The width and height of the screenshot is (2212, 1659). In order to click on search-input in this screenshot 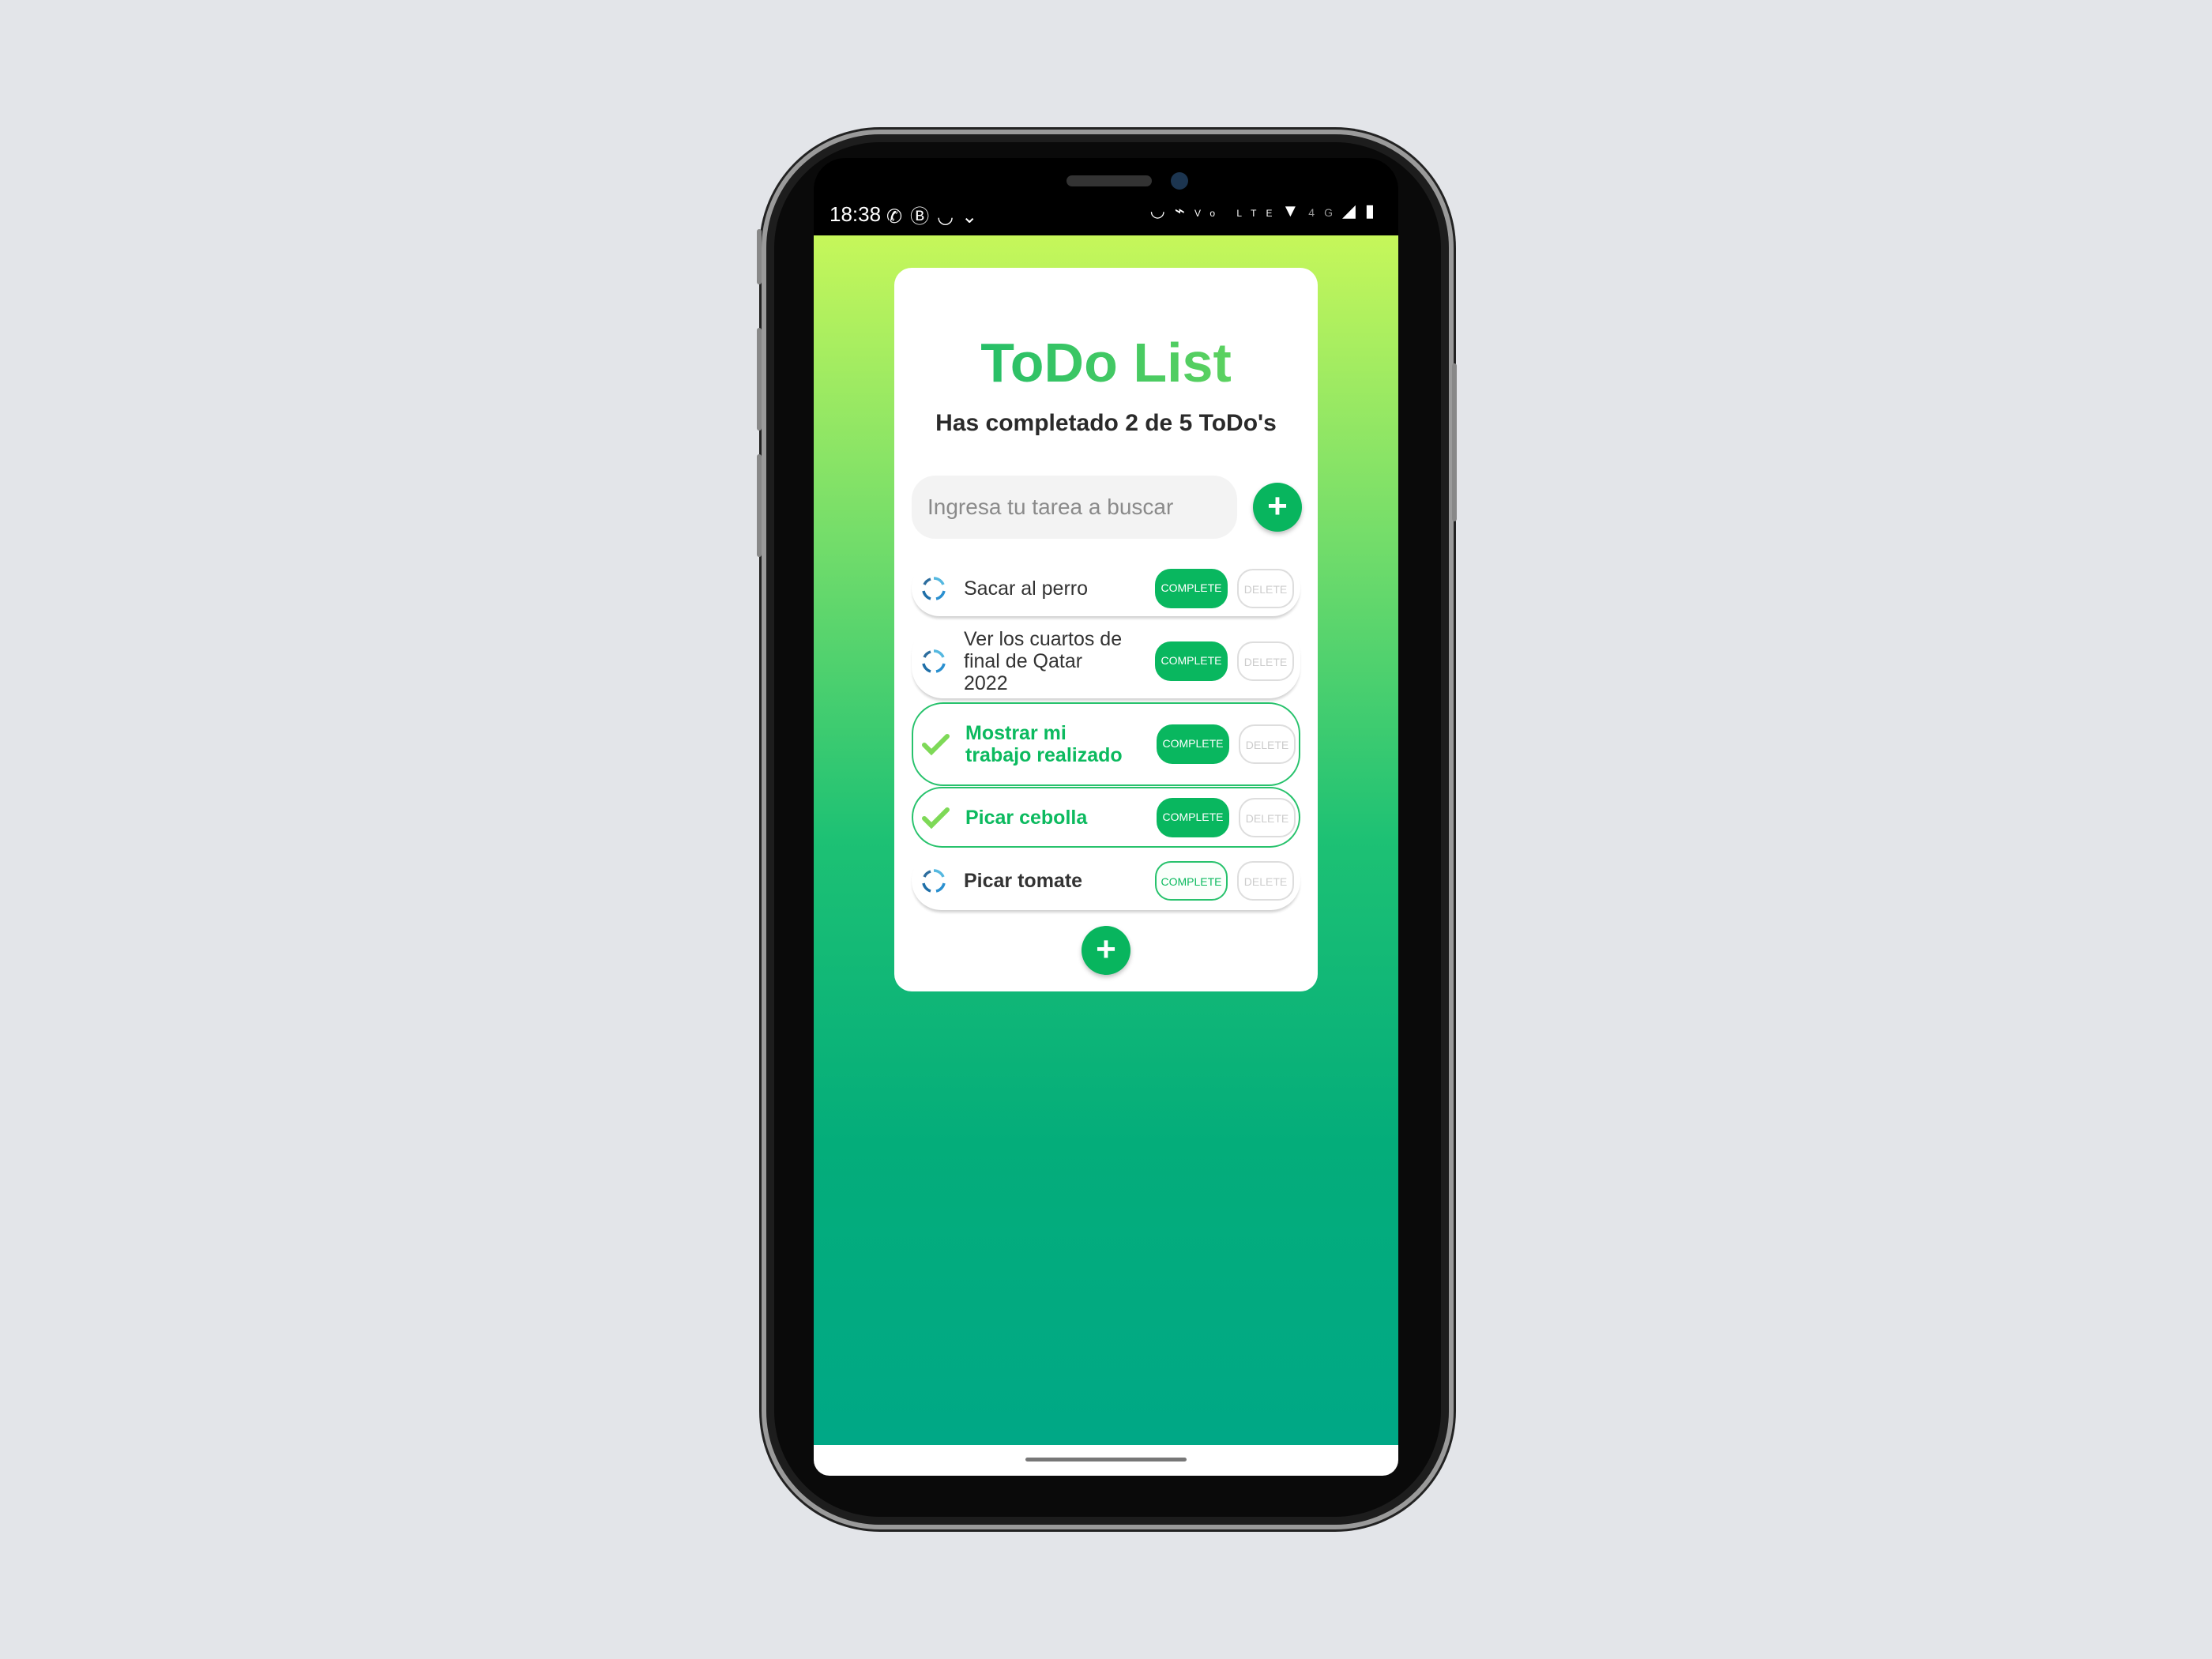, I will do `click(1074, 508)`.